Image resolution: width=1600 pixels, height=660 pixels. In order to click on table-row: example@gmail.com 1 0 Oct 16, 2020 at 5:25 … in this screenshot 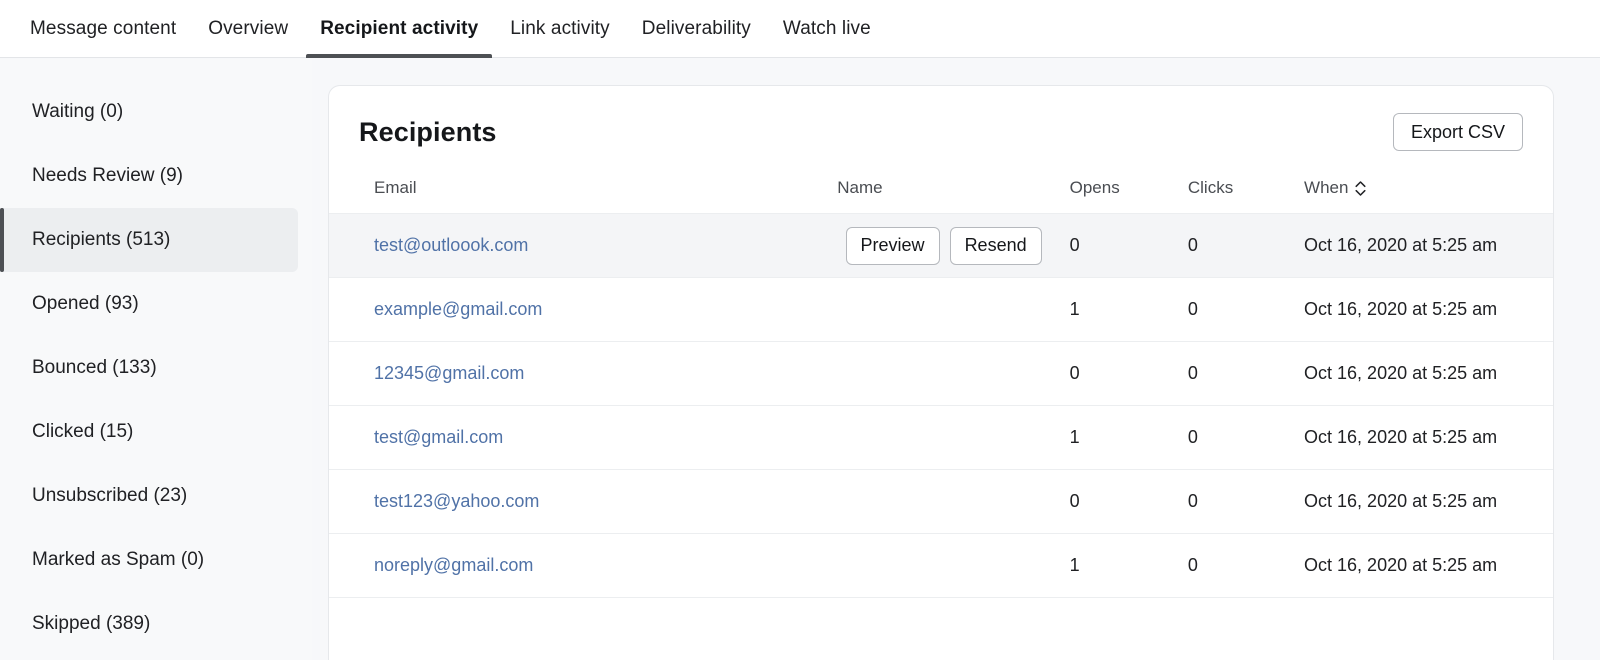, I will do `click(941, 309)`.